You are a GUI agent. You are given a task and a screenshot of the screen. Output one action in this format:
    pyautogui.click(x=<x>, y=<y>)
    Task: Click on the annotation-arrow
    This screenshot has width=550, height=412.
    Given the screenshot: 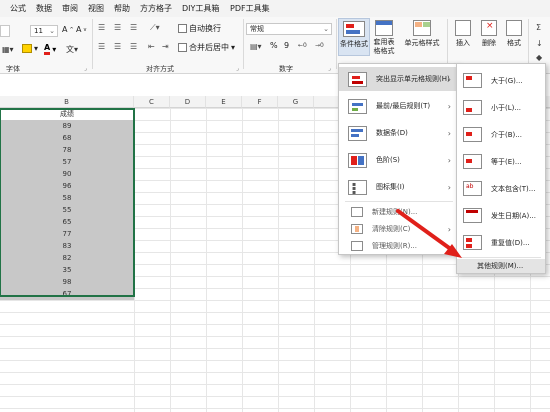 What is the action you would take?
    pyautogui.click(x=429, y=233)
    